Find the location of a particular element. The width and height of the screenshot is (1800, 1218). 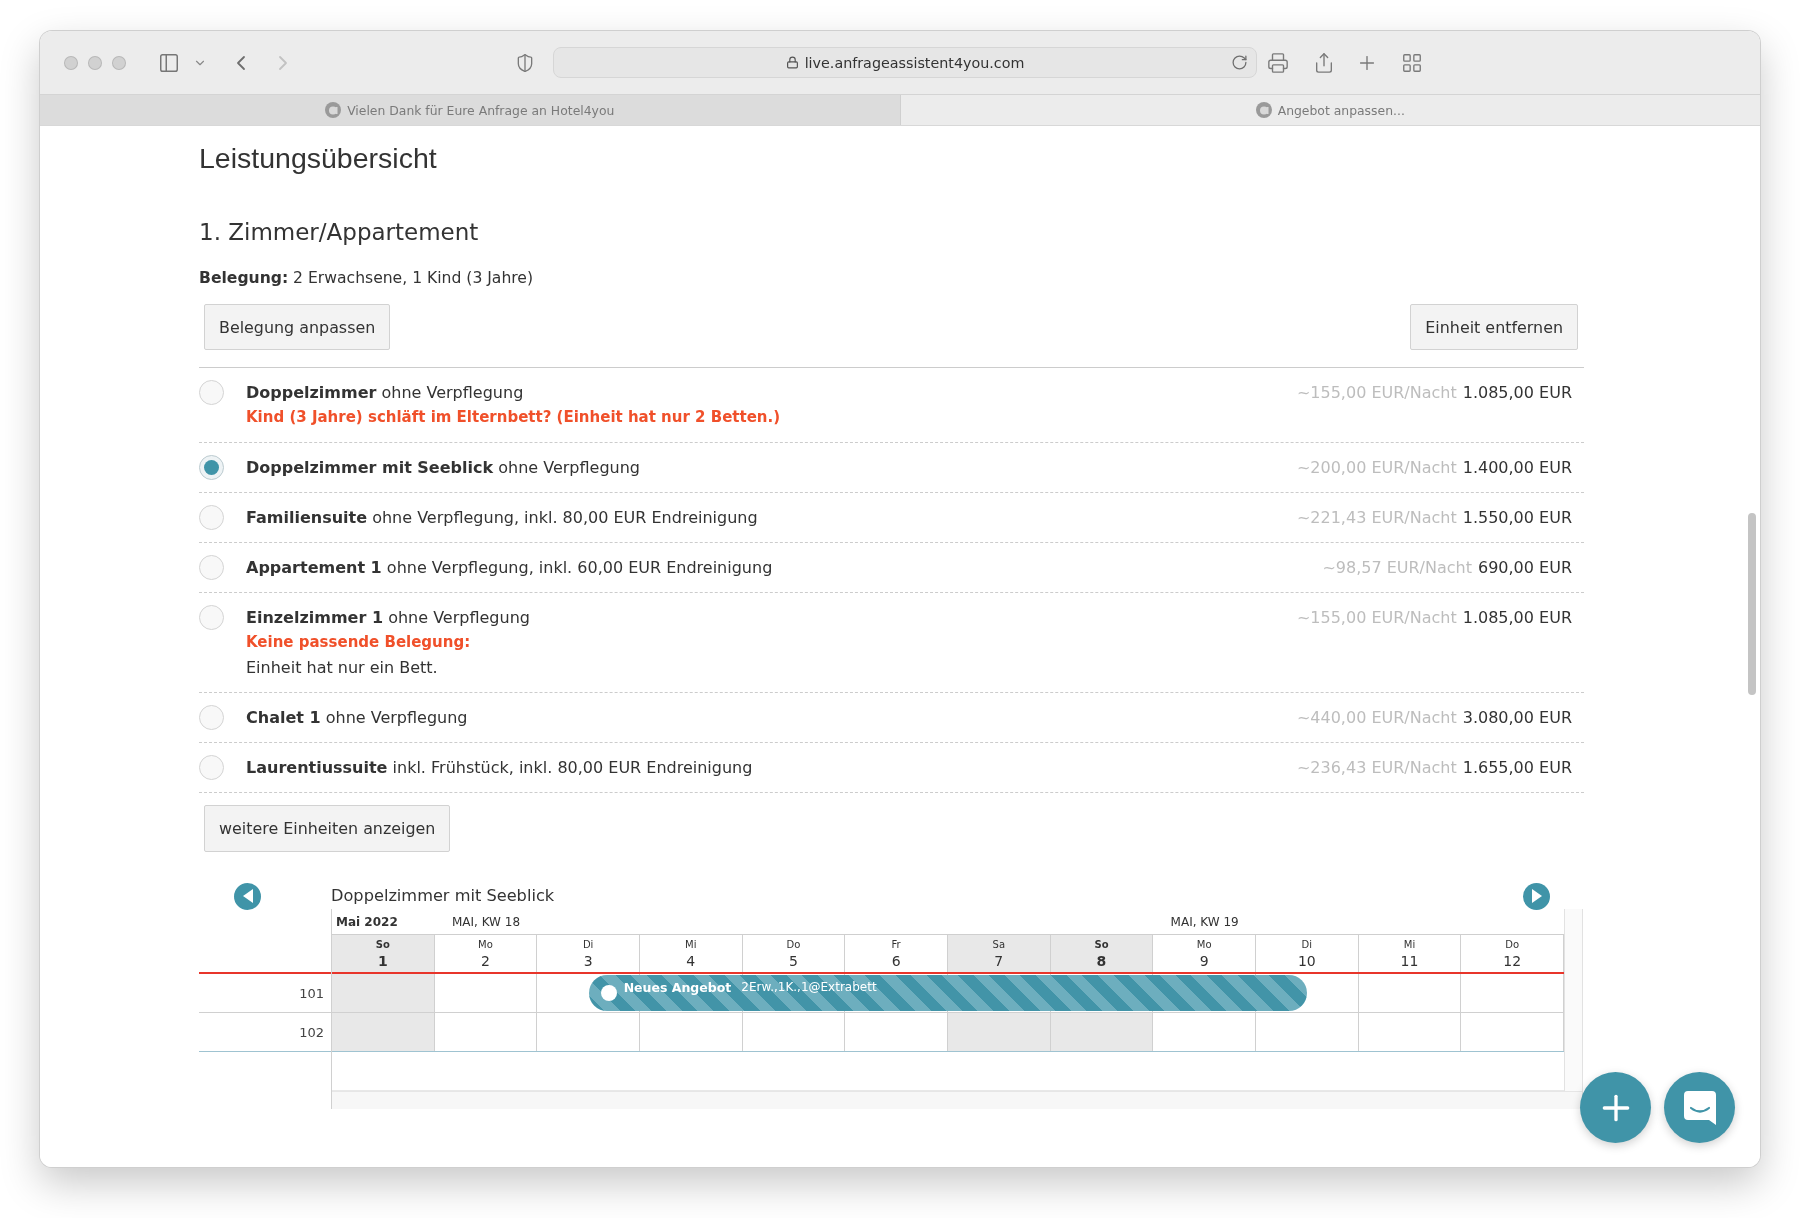

date-label: 5 is located at coordinates (793, 960).